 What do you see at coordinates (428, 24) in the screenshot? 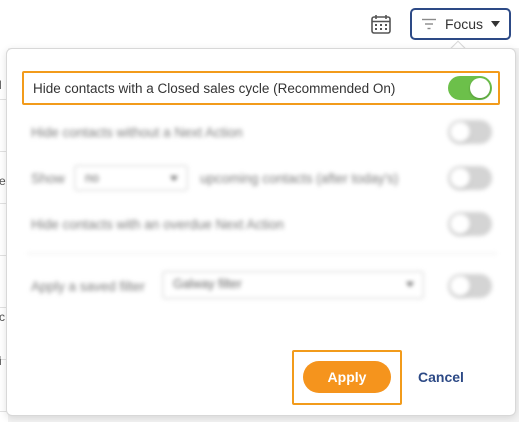
I see `filter-lines-icon` at bounding box center [428, 24].